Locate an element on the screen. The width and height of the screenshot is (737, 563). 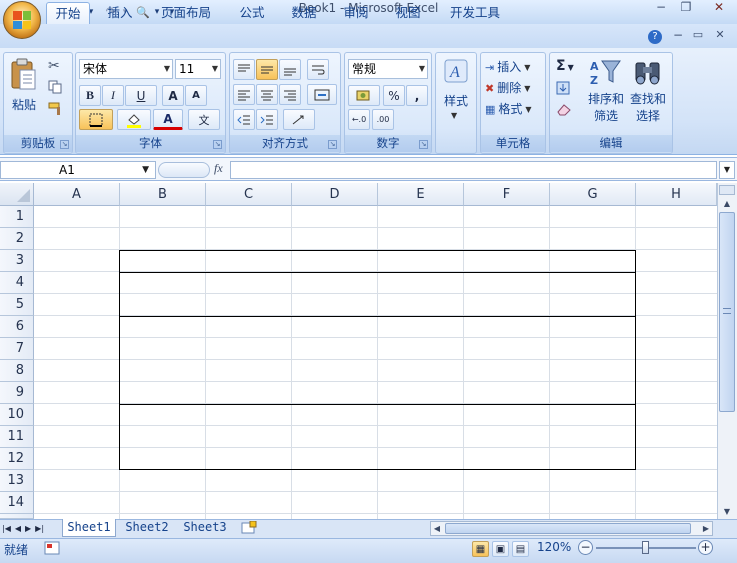
fill-color-button is located at coordinates (134, 119).